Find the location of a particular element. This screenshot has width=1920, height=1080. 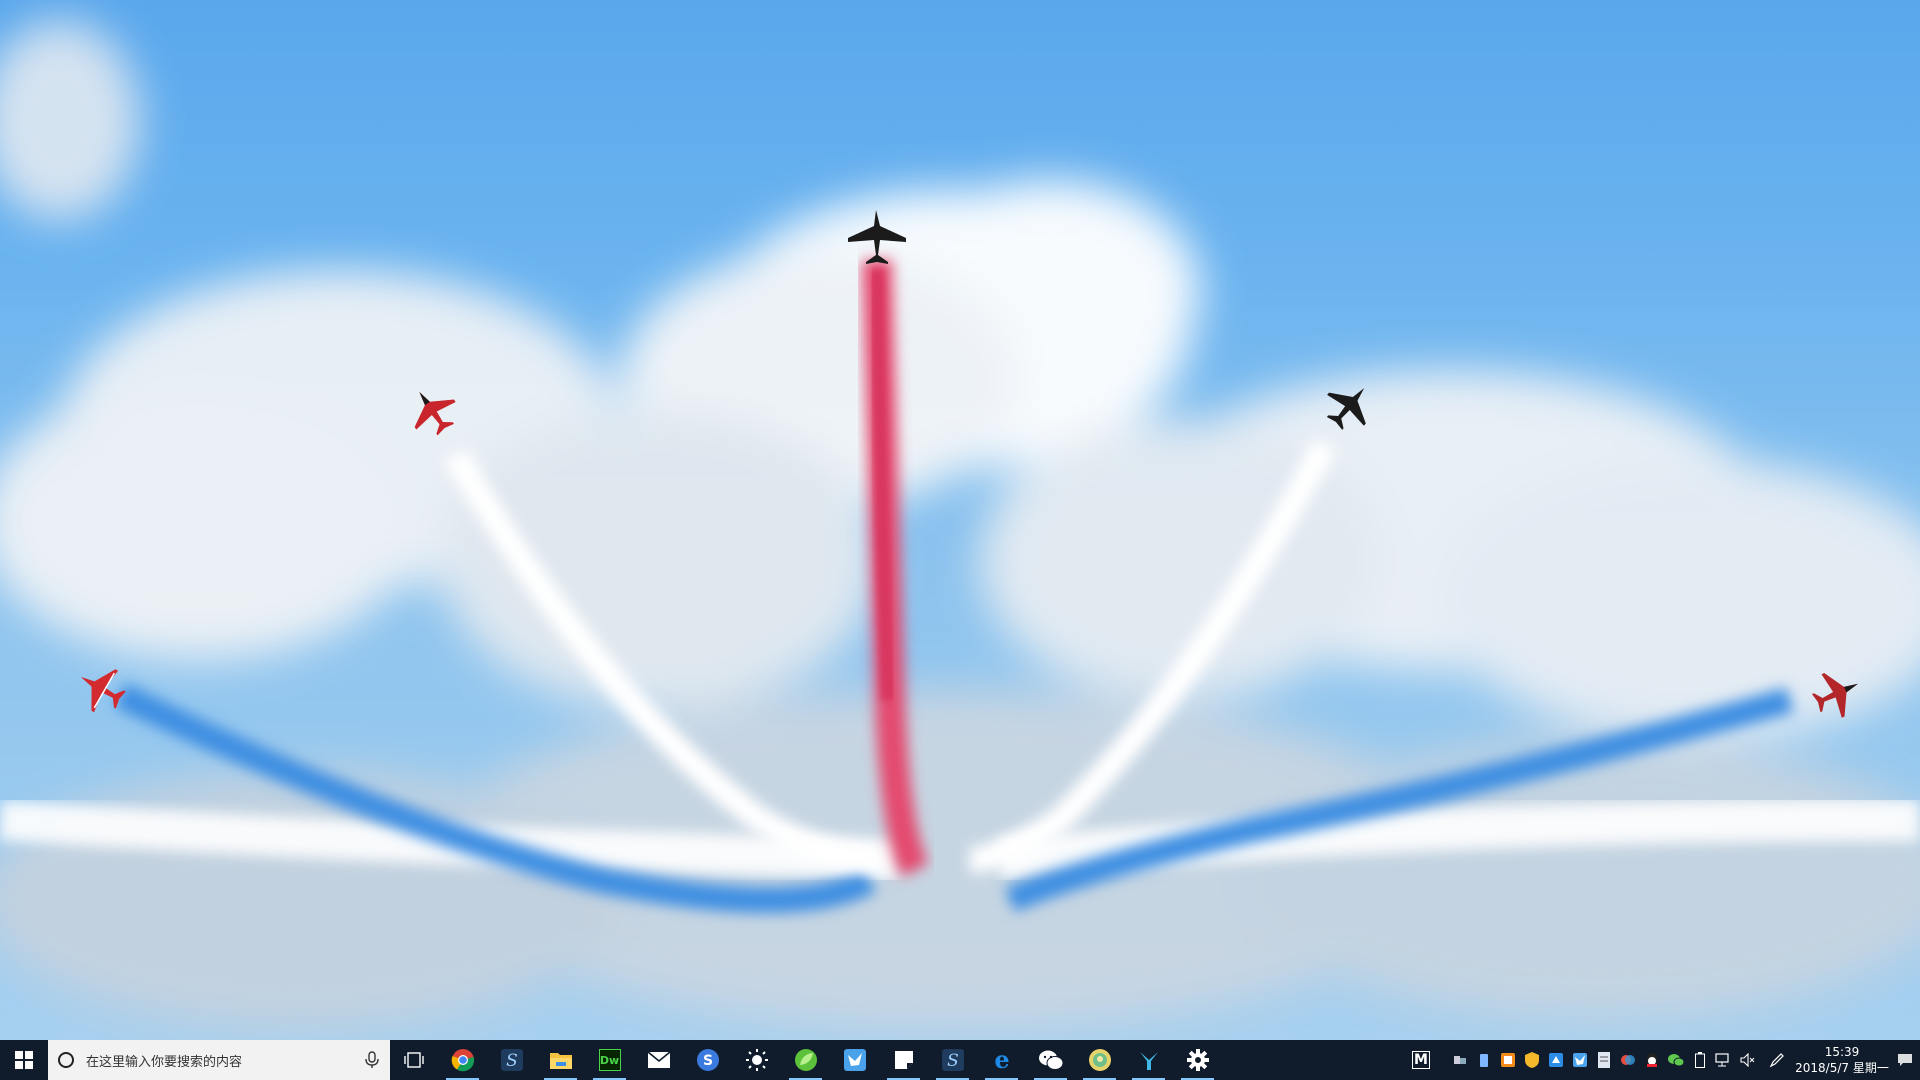

pen-ink-icon is located at coordinates (1777, 1060).